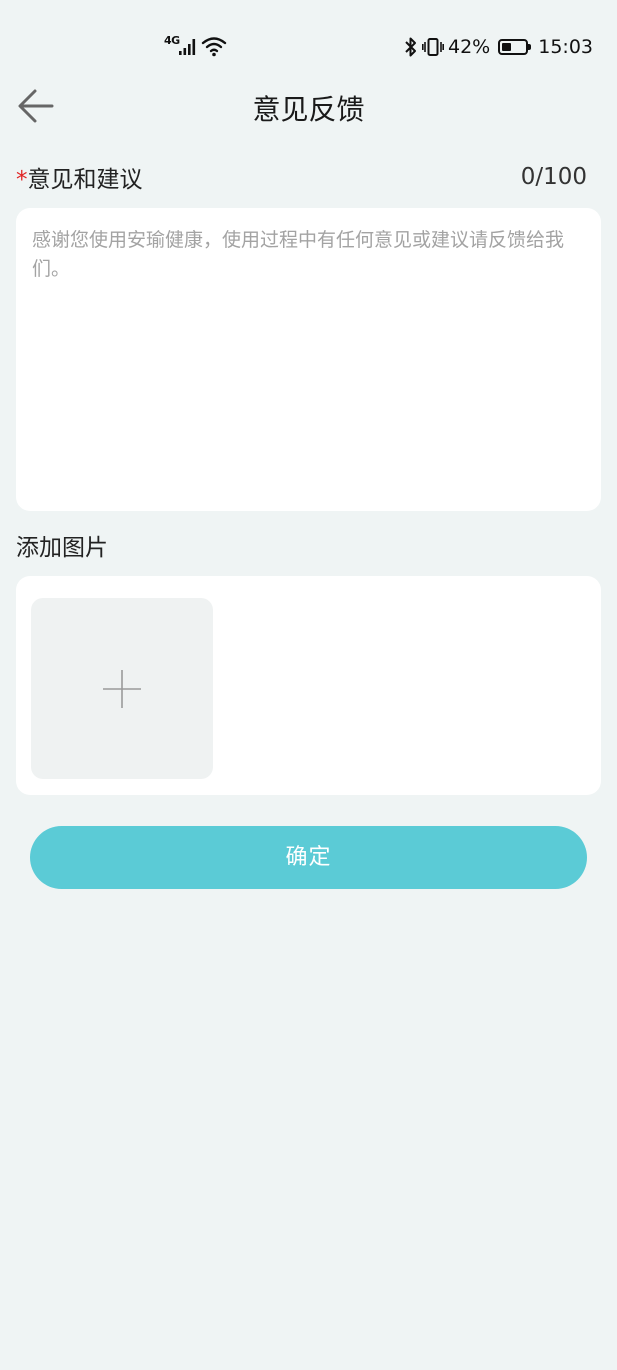 Image resolution: width=617 pixels, height=1370 pixels. I want to click on battery-icon, so click(515, 47).